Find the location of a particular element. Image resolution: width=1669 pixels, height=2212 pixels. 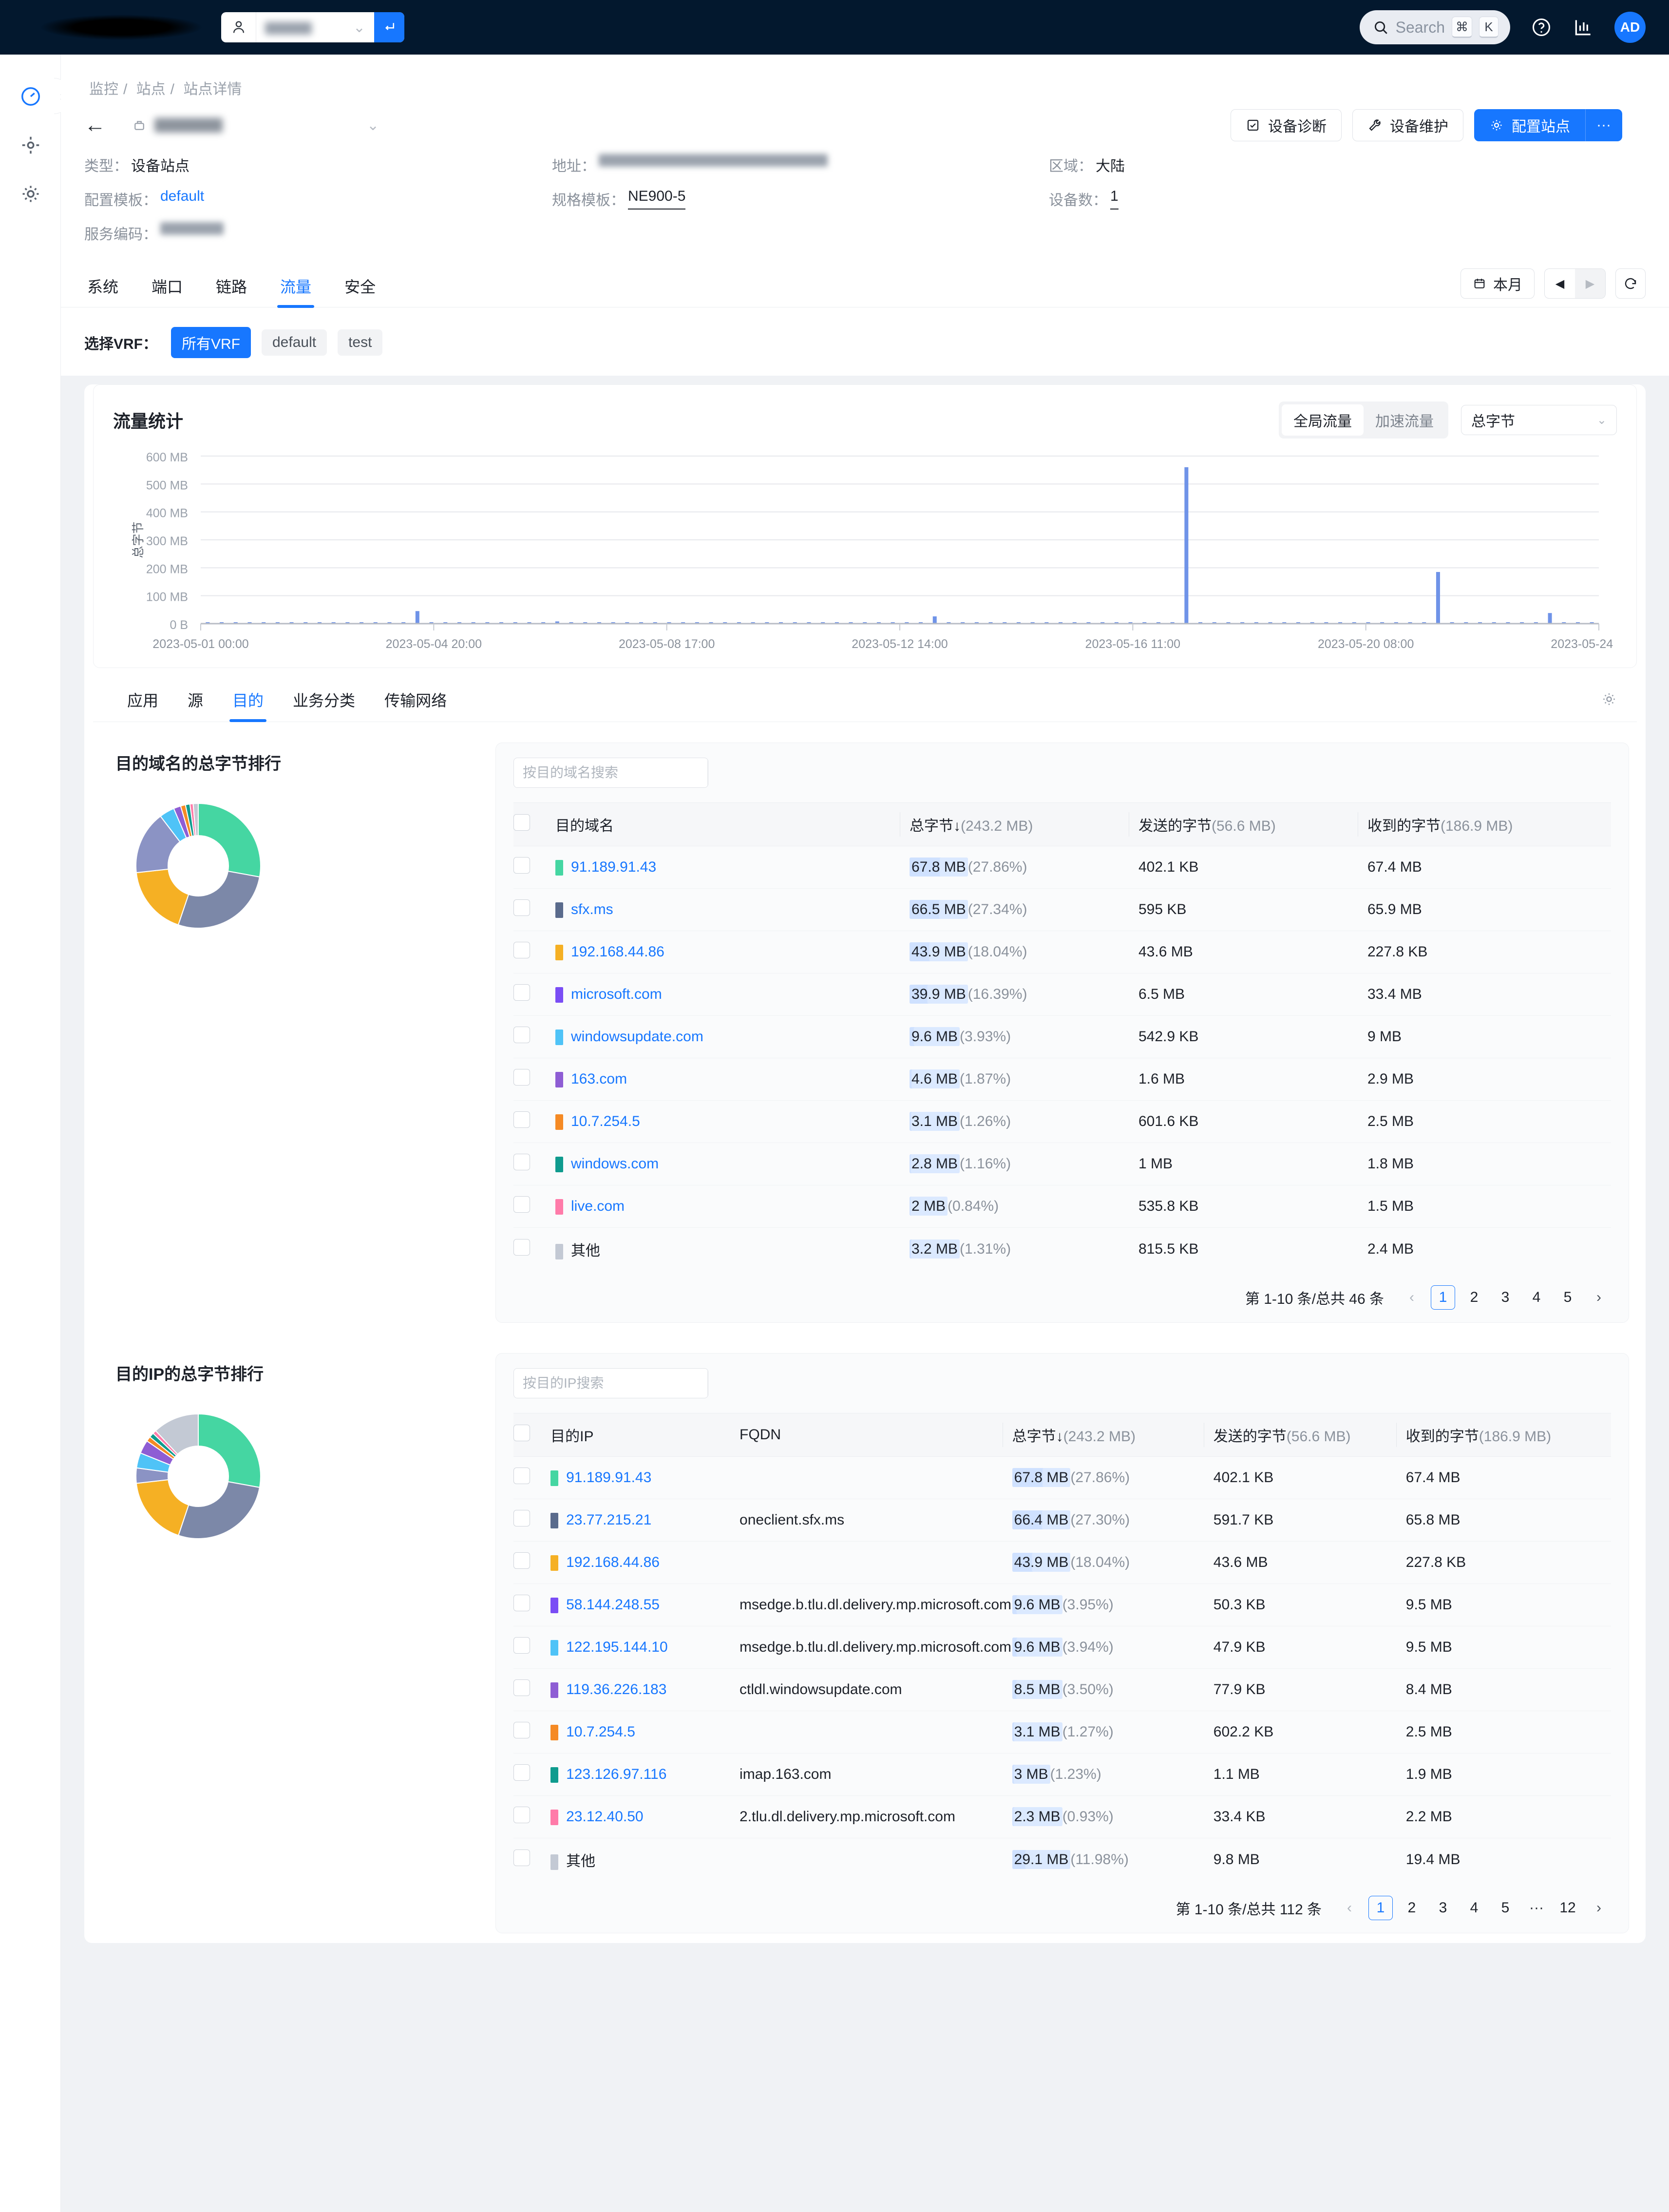

th-domain: 目的域名 is located at coordinates (732, 824).